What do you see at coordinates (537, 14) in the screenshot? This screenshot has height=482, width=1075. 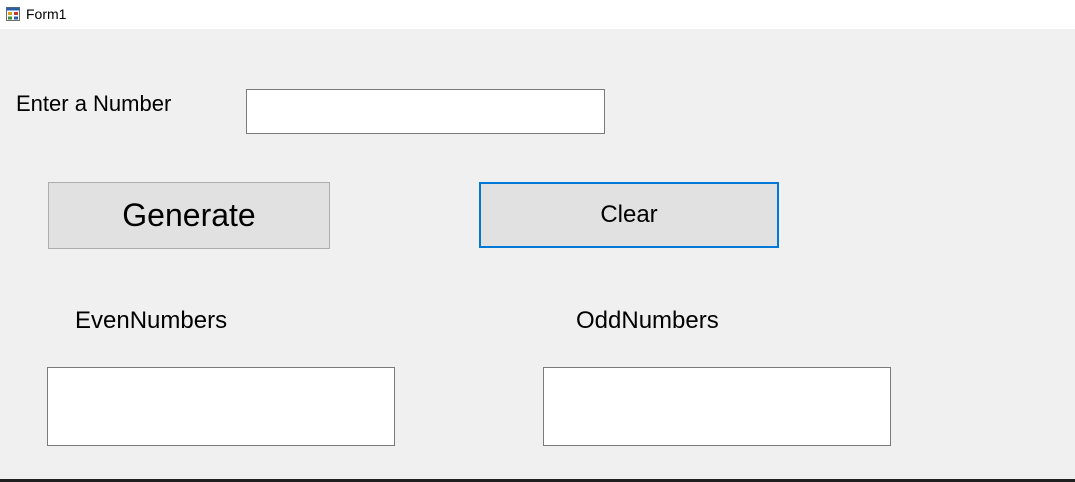 I see `title-bar: Form1` at bounding box center [537, 14].